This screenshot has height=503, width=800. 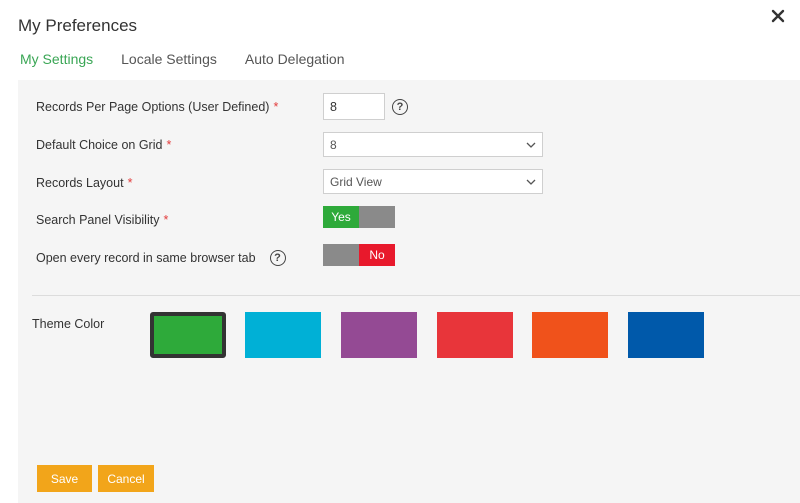 I want to click on records-per-page-input, so click(x=354, y=106).